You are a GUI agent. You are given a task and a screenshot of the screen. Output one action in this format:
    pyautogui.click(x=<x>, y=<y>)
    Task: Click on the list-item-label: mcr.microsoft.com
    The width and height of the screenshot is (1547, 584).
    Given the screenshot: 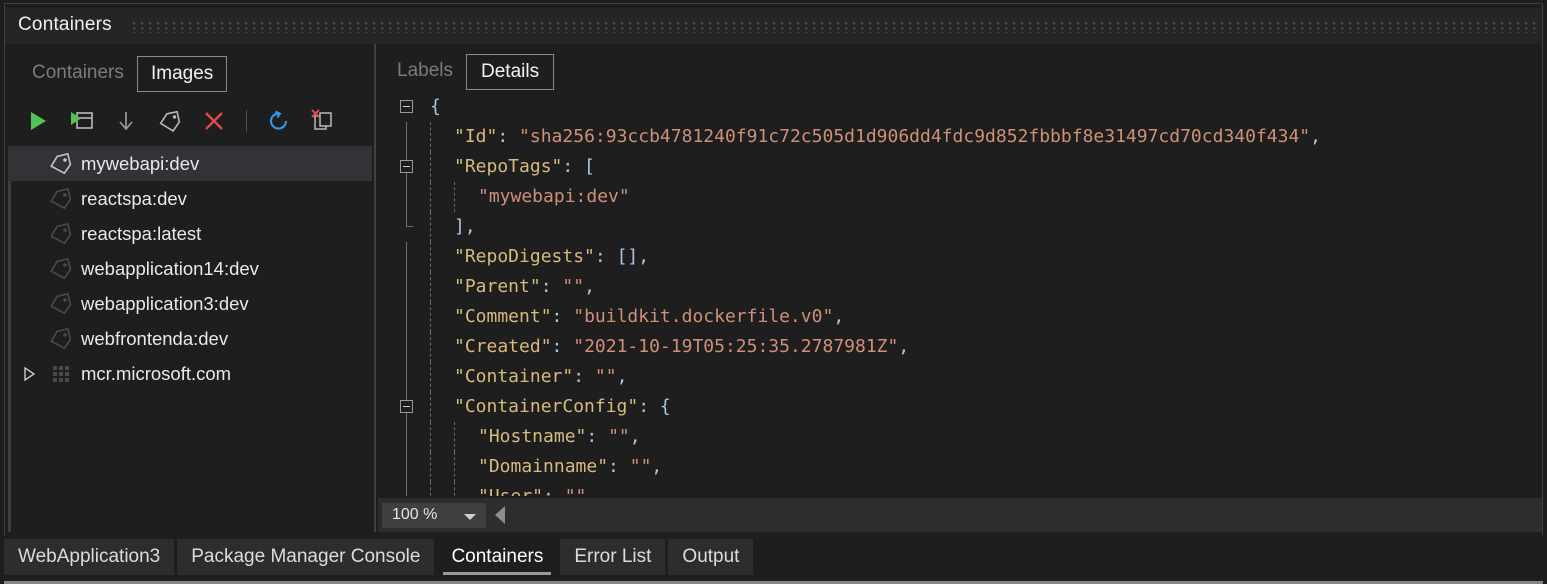 What is the action you would take?
    pyautogui.click(x=156, y=373)
    